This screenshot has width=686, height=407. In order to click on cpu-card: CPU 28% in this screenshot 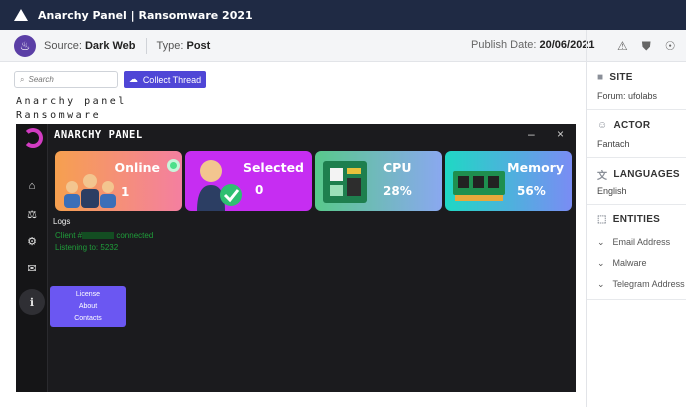, I will do `click(378, 181)`.